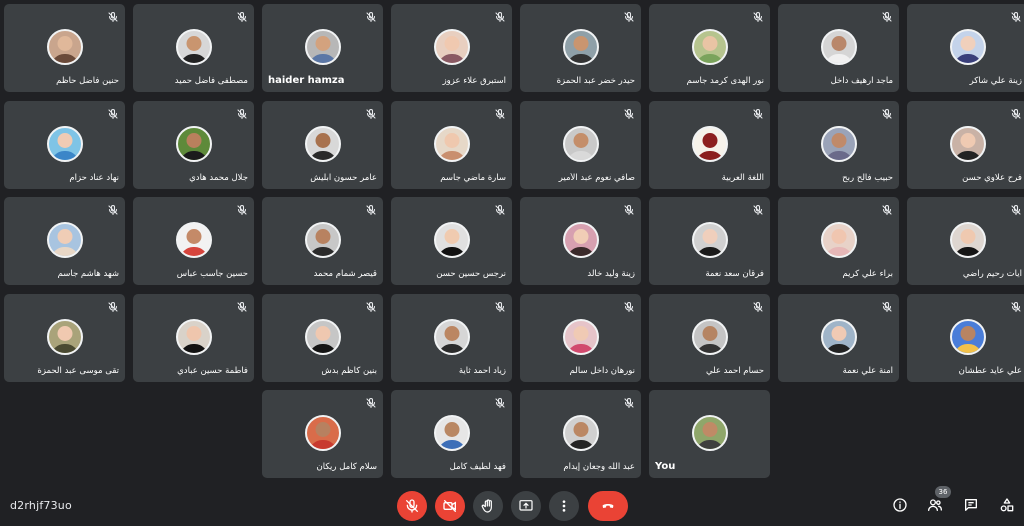  I want to click on participant-name: سلام كامل ريكان, so click(346, 467).